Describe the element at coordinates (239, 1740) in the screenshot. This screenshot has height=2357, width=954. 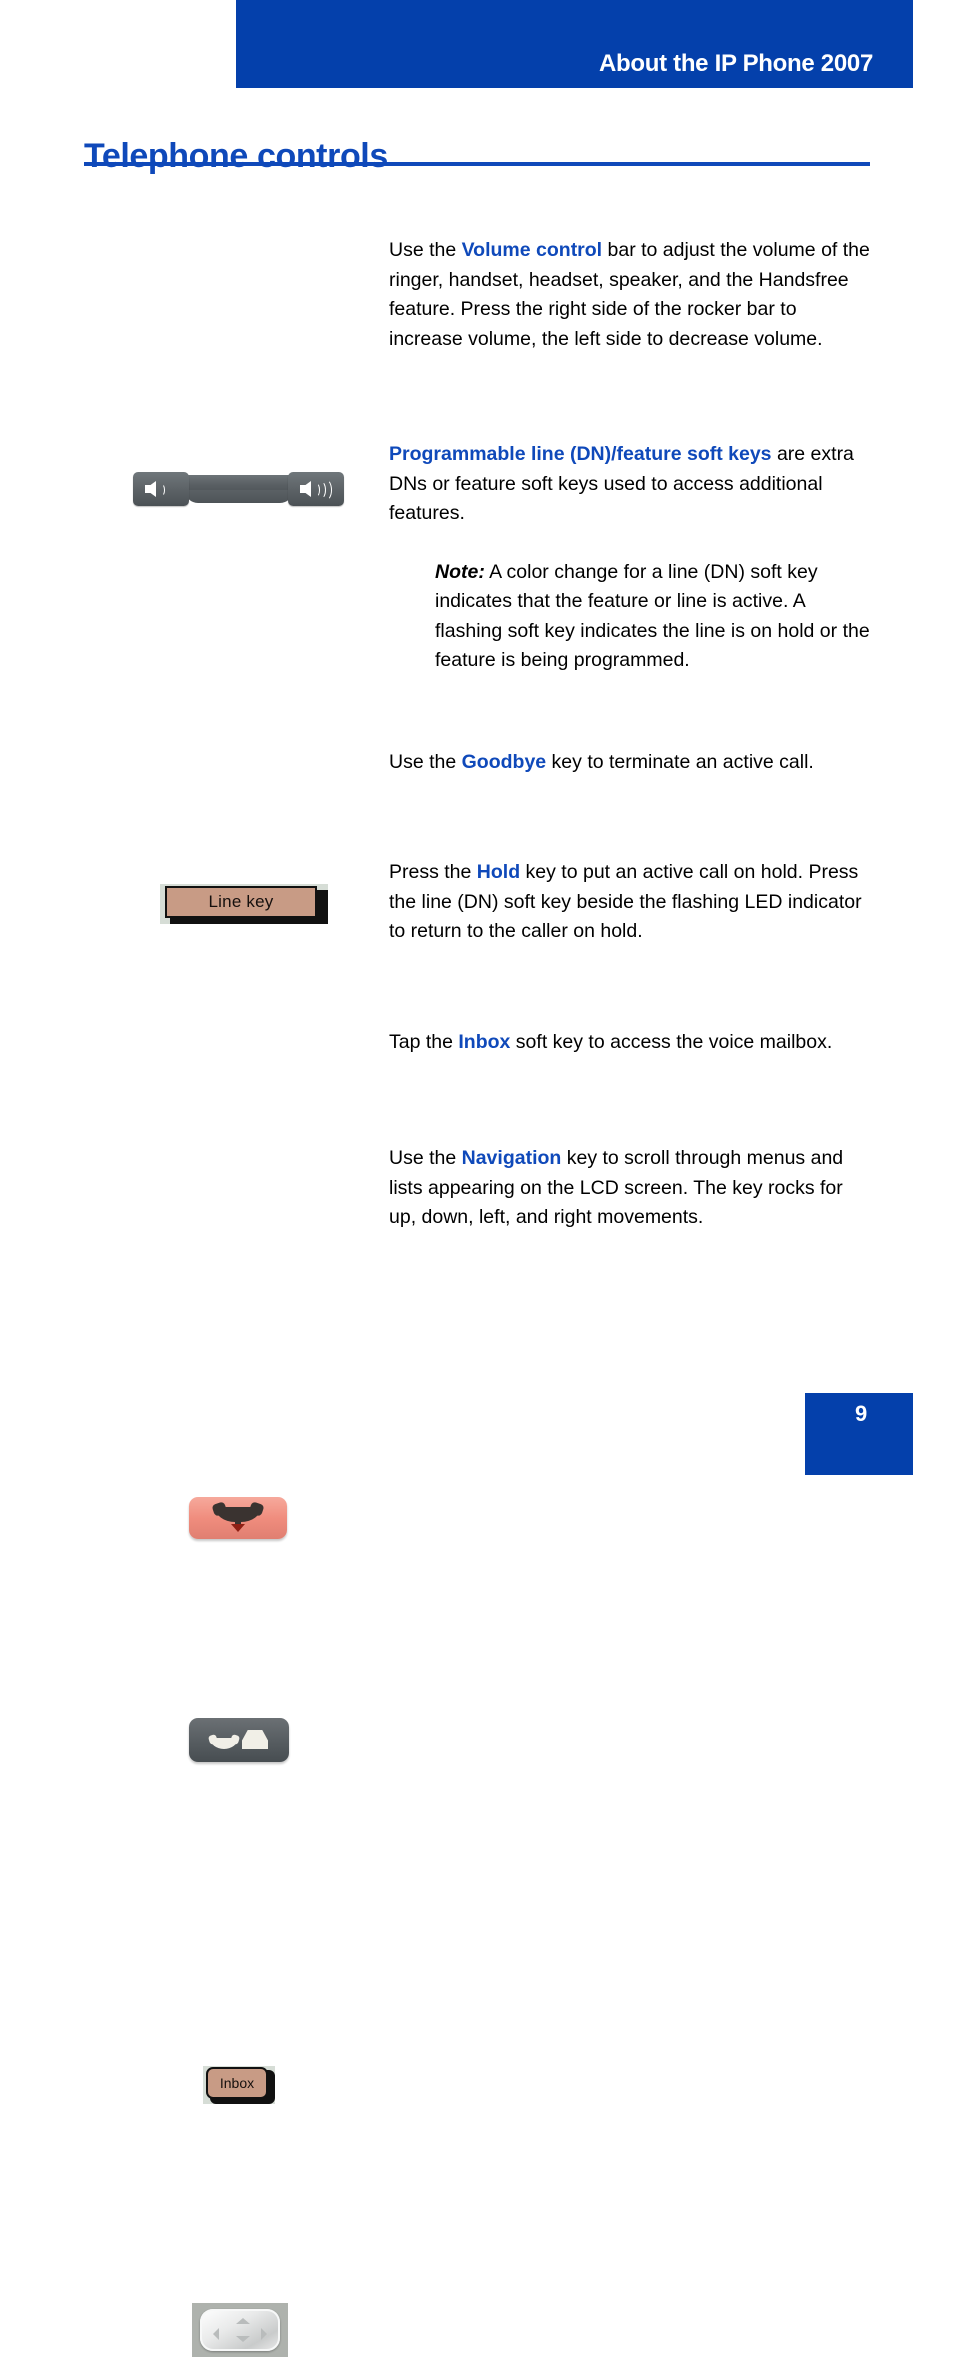
I see `hold-key-art` at that location.